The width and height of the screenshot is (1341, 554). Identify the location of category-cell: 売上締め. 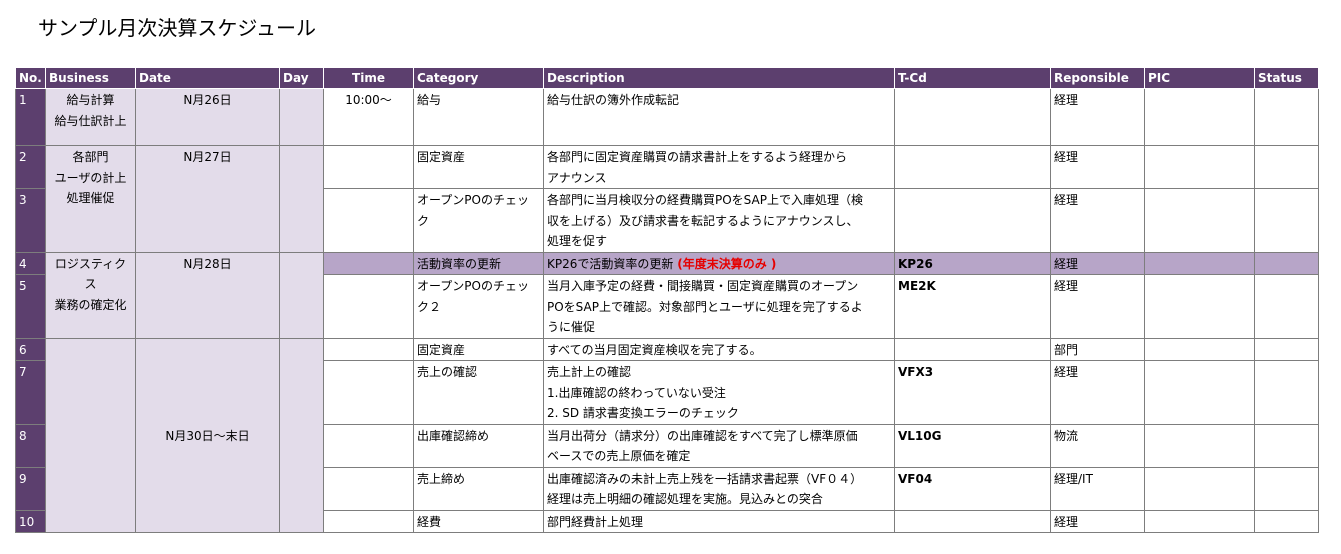
(478, 488).